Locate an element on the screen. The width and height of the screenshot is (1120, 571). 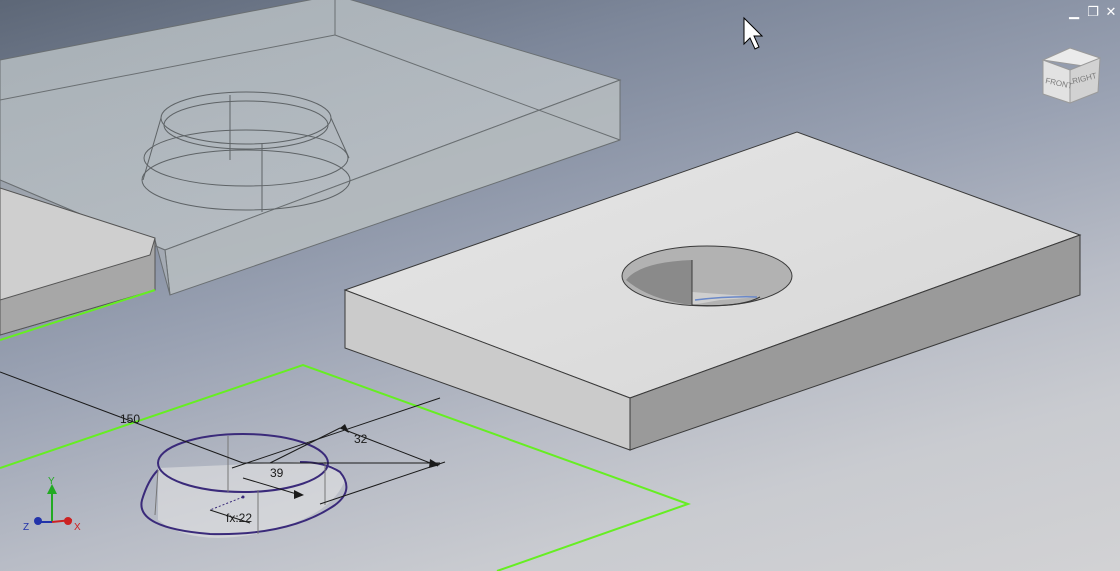
coordinate-triad: Y X Z is located at coordinates (52, 504).